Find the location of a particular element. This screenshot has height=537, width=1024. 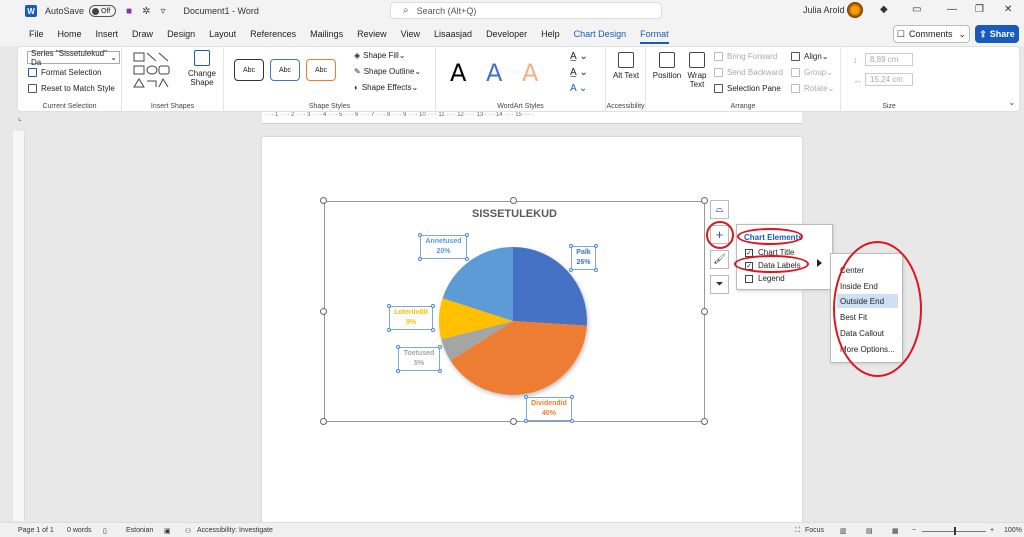

text-predictions-icon: ▣ is located at coordinates (167, 531).